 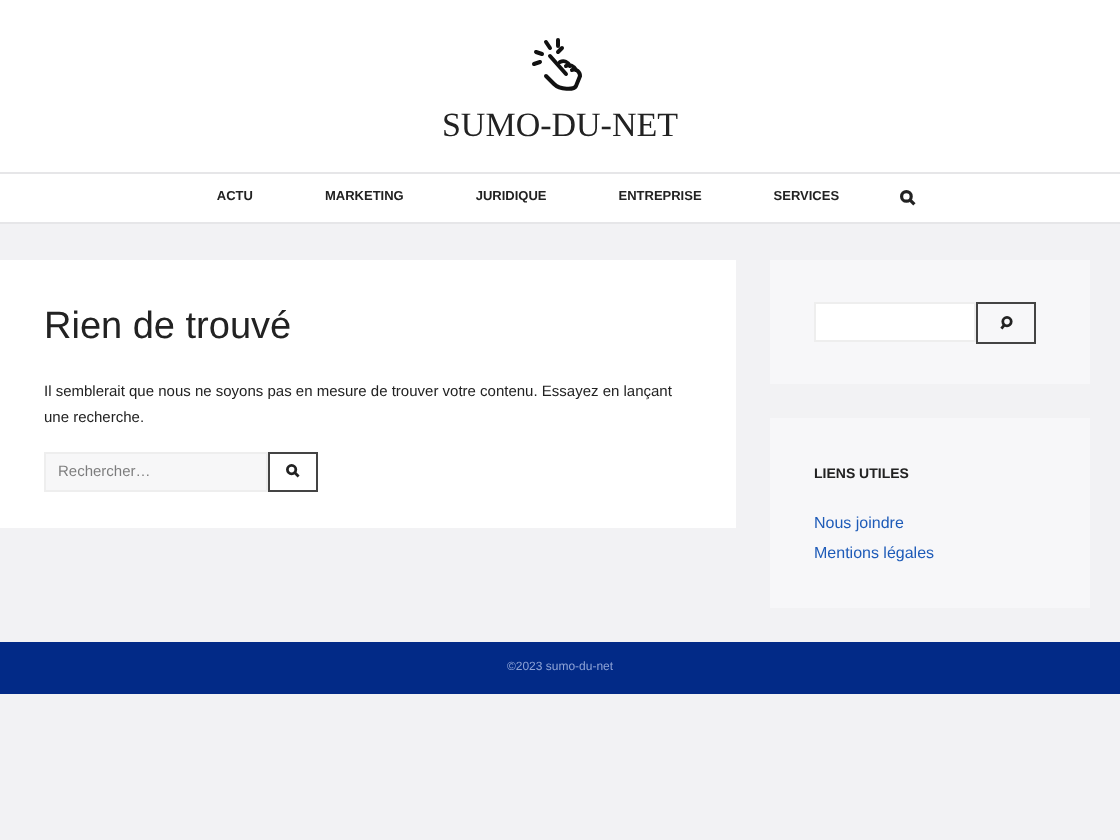 What do you see at coordinates (895, 322) in the screenshot?
I see `sidebar-search-field` at bounding box center [895, 322].